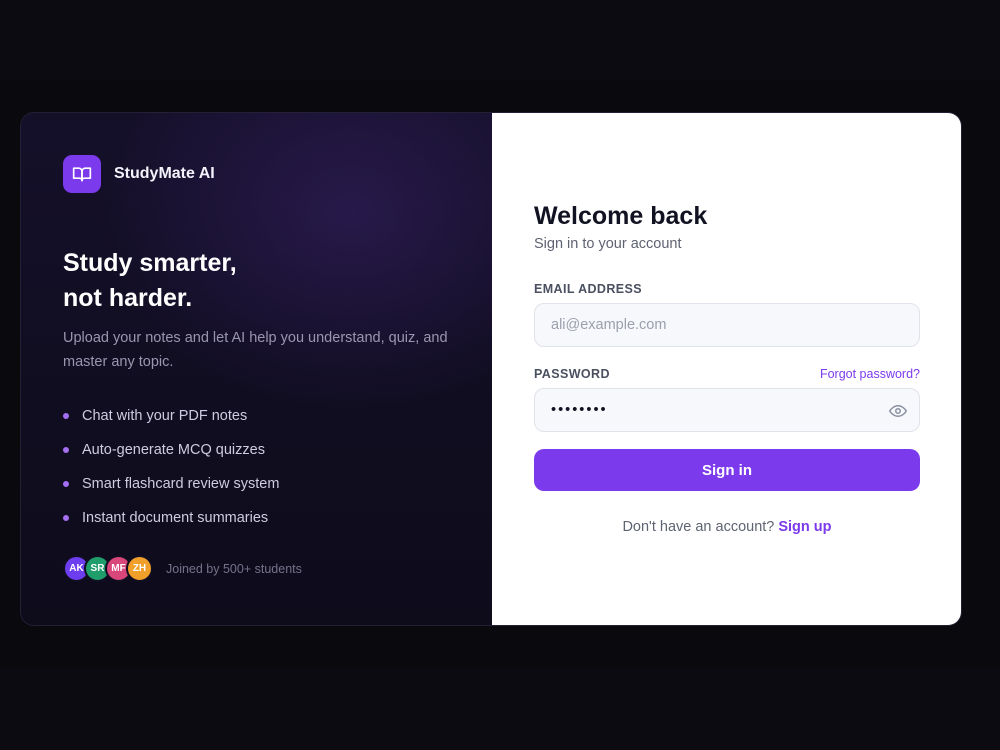 This screenshot has height=750, width=1000. Describe the element at coordinates (608, 244) in the screenshot. I see `form-subtitle: Sign in to your account` at that location.